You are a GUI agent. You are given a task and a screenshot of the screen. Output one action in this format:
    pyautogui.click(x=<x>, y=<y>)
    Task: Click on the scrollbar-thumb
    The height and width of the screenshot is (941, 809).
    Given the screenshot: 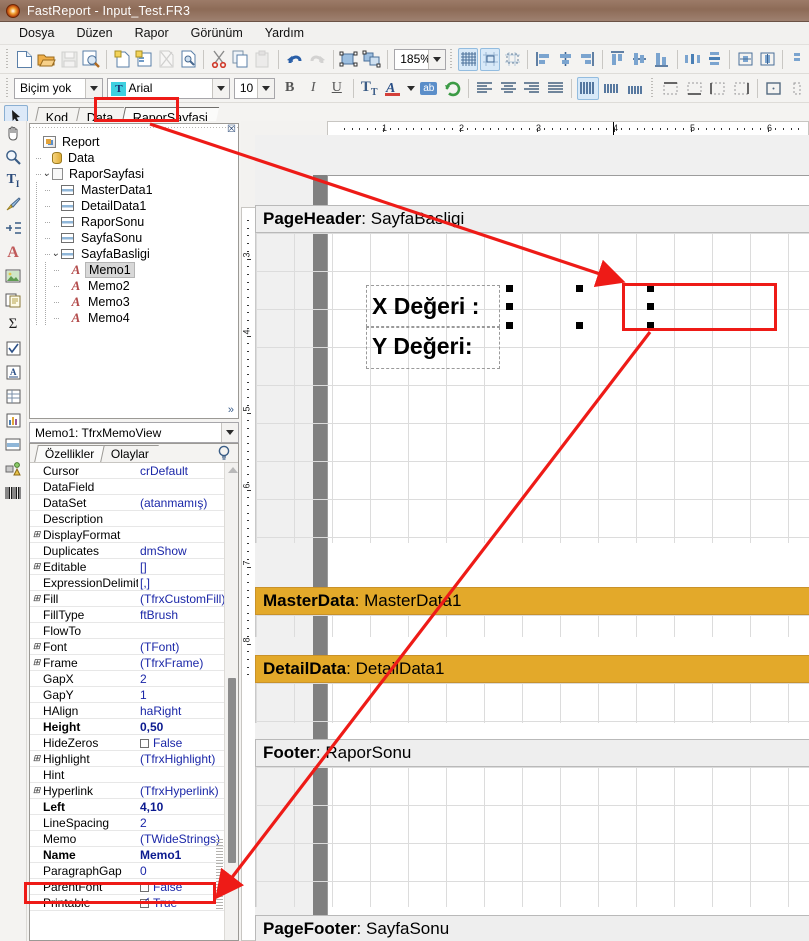 What is the action you would take?
    pyautogui.click(x=232, y=770)
    